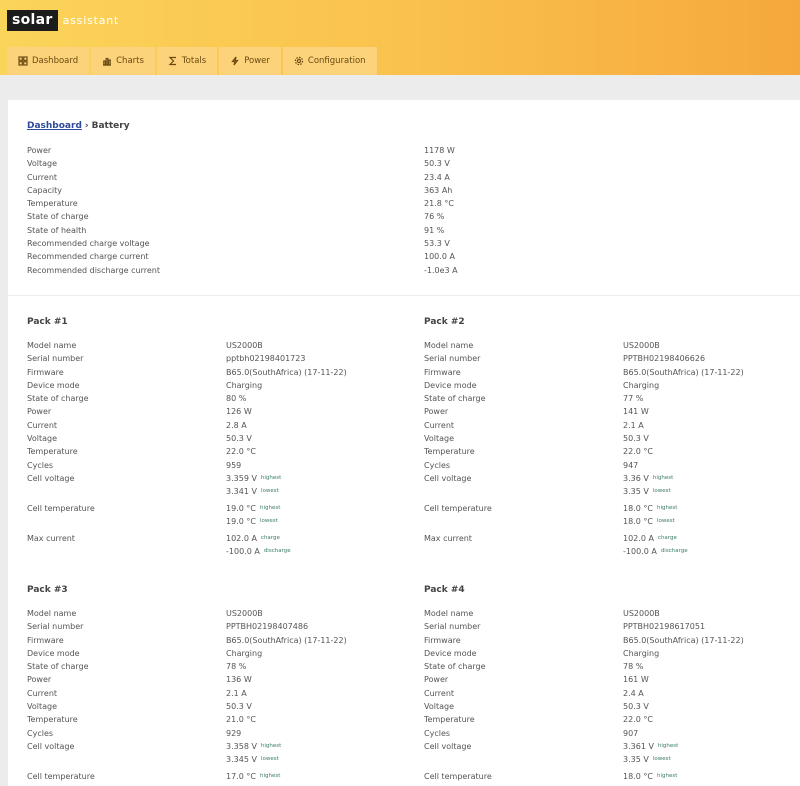 The width and height of the screenshot is (800, 786). What do you see at coordinates (252, 523) in the screenshot?
I see `row-value: 19.0 °C lowest` at bounding box center [252, 523].